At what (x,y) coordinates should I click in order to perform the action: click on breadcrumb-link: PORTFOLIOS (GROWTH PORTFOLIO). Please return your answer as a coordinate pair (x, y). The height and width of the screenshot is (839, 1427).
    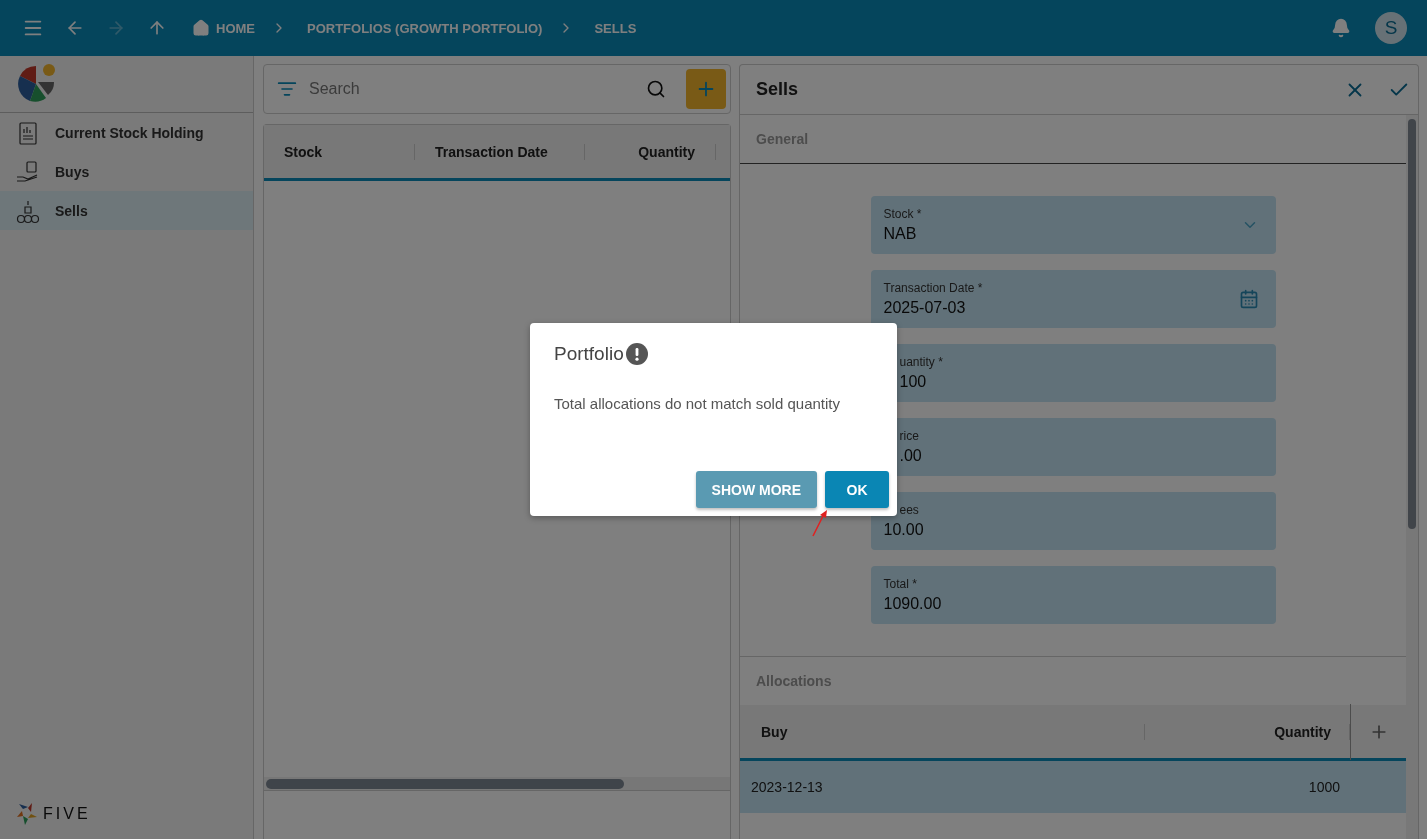
    Looking at the image, I should click on (425, 28).